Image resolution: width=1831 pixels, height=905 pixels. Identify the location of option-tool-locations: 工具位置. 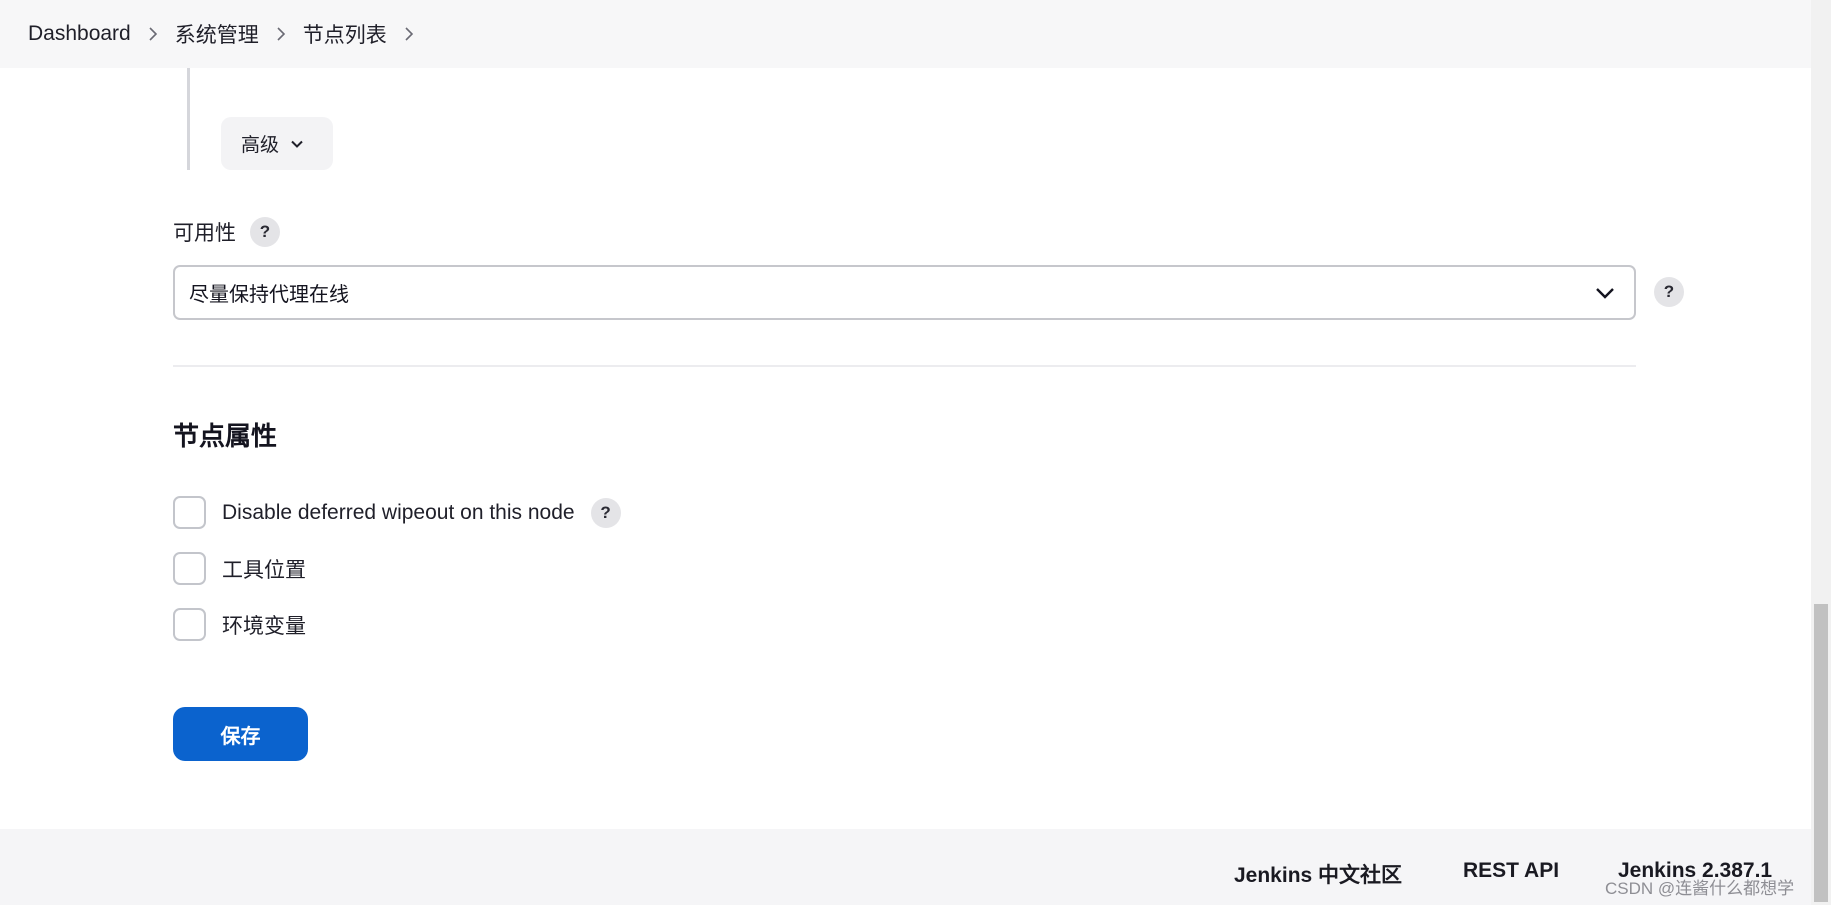
(239, 568).